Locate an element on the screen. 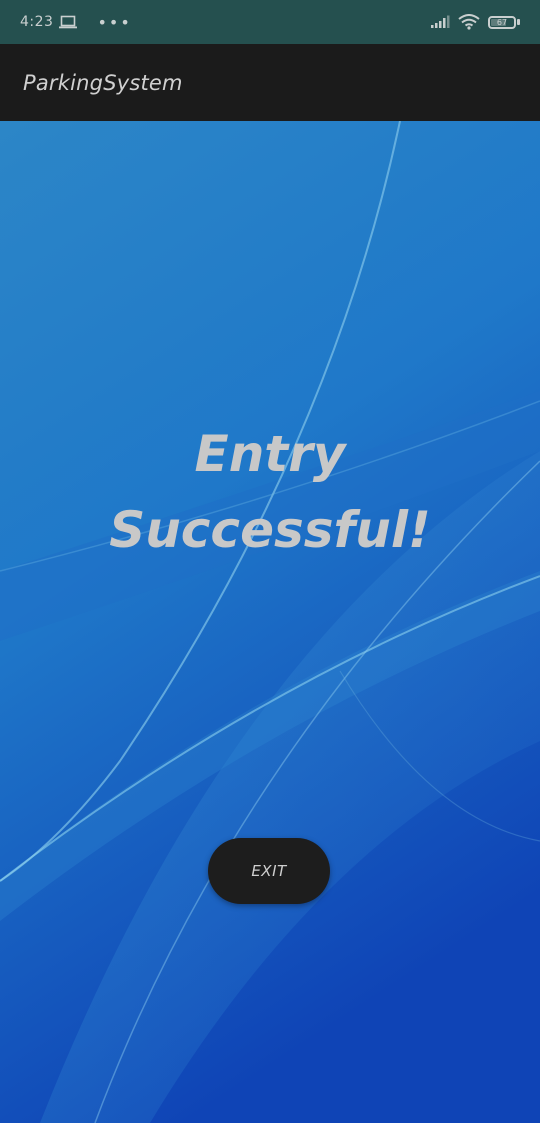 This screenshot has height=1123, width=540. status-time: 4:23 is located at coordinates (37, 22).